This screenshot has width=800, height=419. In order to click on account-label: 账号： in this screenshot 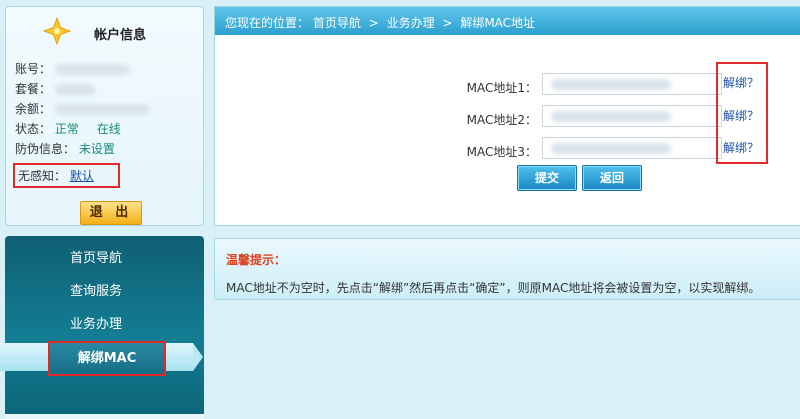, I will do `click(33, 69)`.